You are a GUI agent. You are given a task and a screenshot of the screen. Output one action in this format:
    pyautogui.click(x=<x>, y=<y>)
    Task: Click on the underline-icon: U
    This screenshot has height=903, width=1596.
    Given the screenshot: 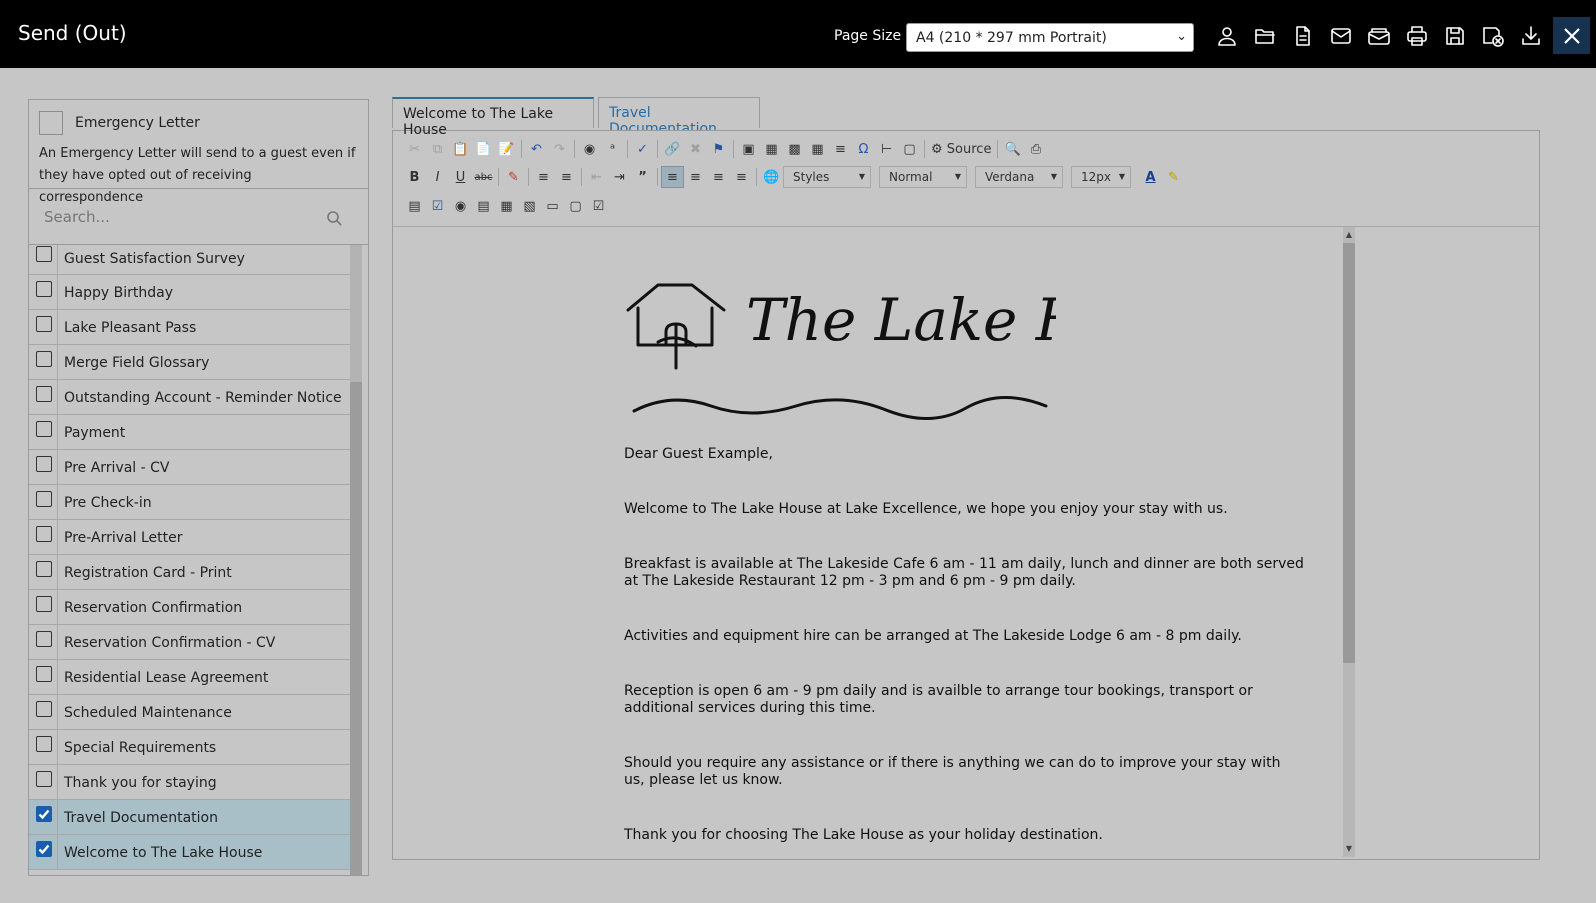 What is the action you would take?
    pyautogui.click(x=460, y=177)
    